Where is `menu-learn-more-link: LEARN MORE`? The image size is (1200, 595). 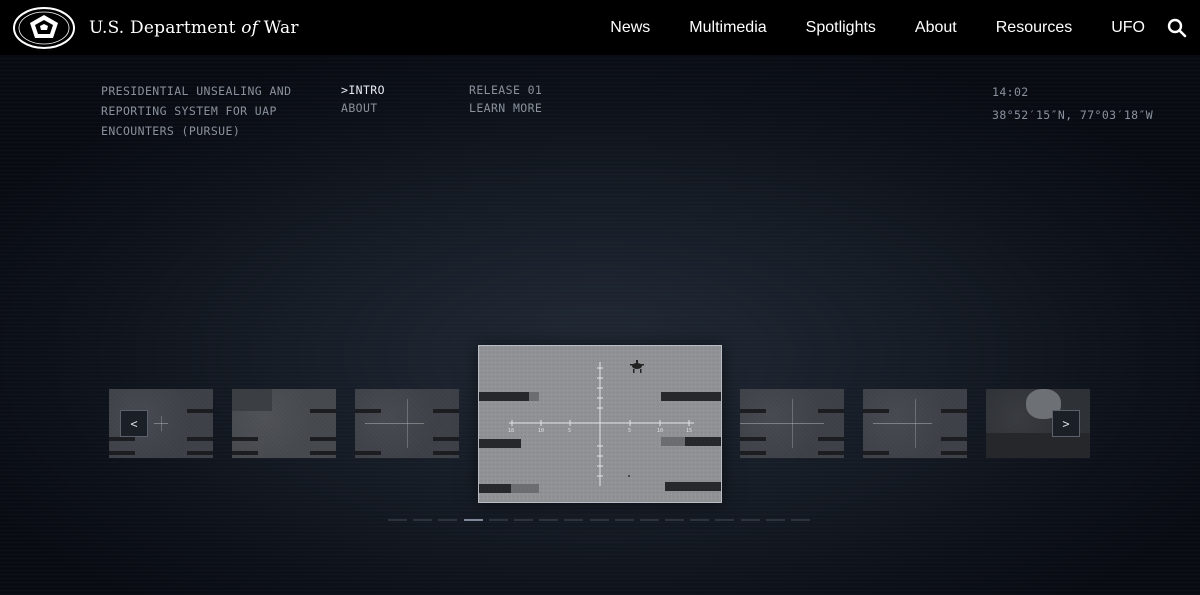
menu-learn-more-link: LEARN MORE is located at coordinates (505, 108).